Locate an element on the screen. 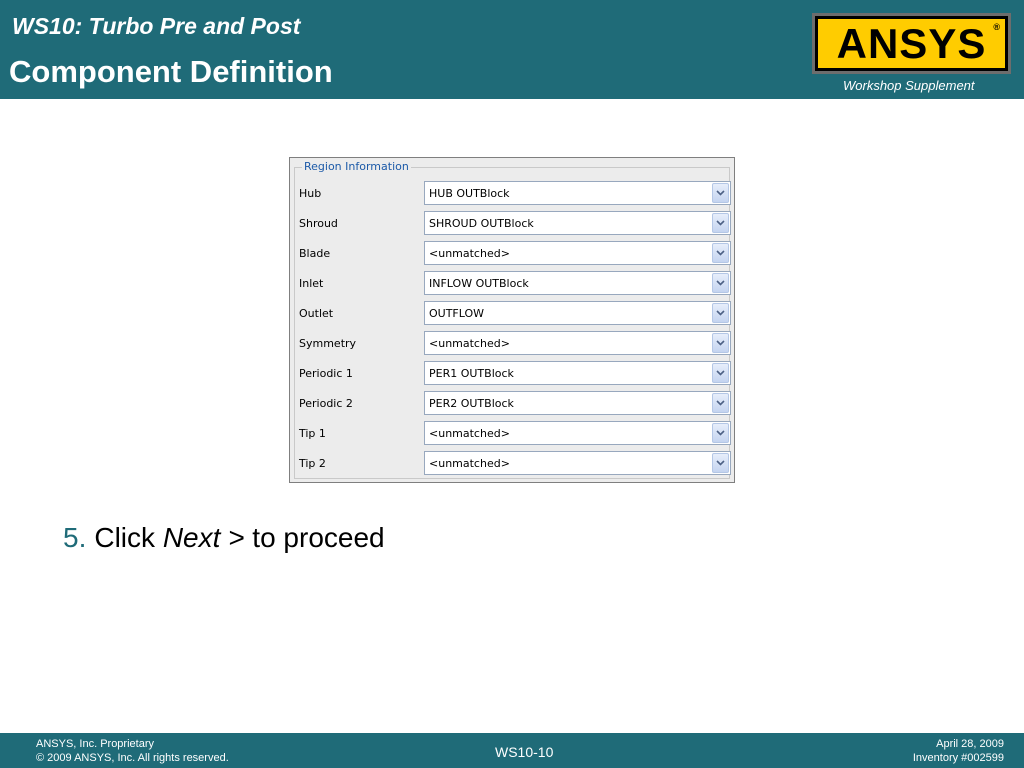  region-label: Outlet is located at coordinates (316, 313).